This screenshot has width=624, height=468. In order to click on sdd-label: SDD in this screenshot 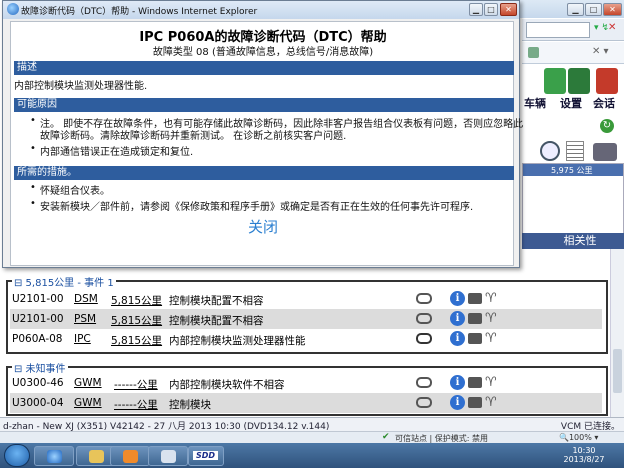, I will do `click(206, 455)`.